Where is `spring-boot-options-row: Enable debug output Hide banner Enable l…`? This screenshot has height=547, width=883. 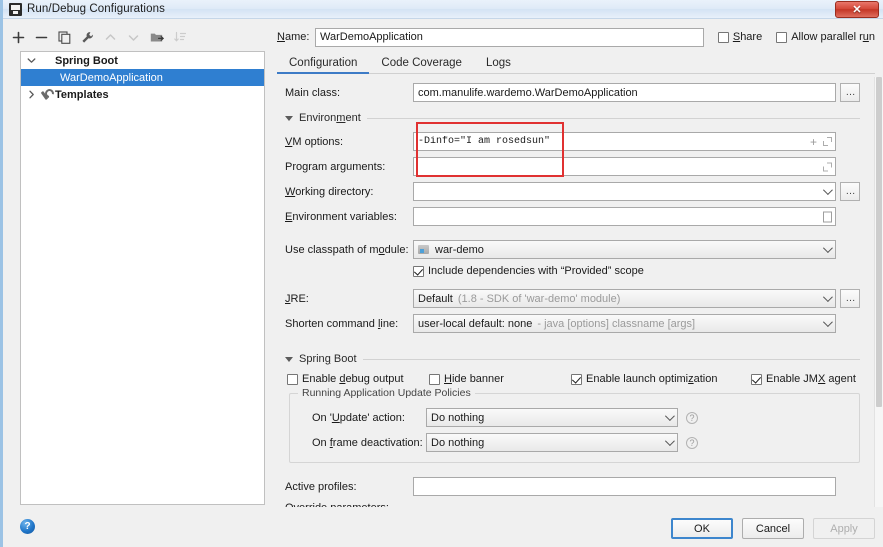
spring-boot-options-row: Enable debug output Hide banner Enable l… is located at coordinates (573, 379).